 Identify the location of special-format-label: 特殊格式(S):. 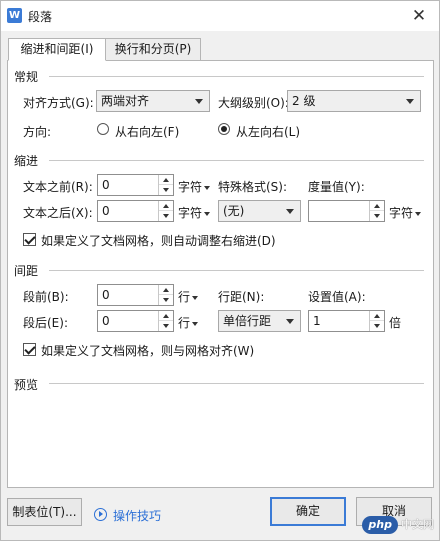
(253, 187).